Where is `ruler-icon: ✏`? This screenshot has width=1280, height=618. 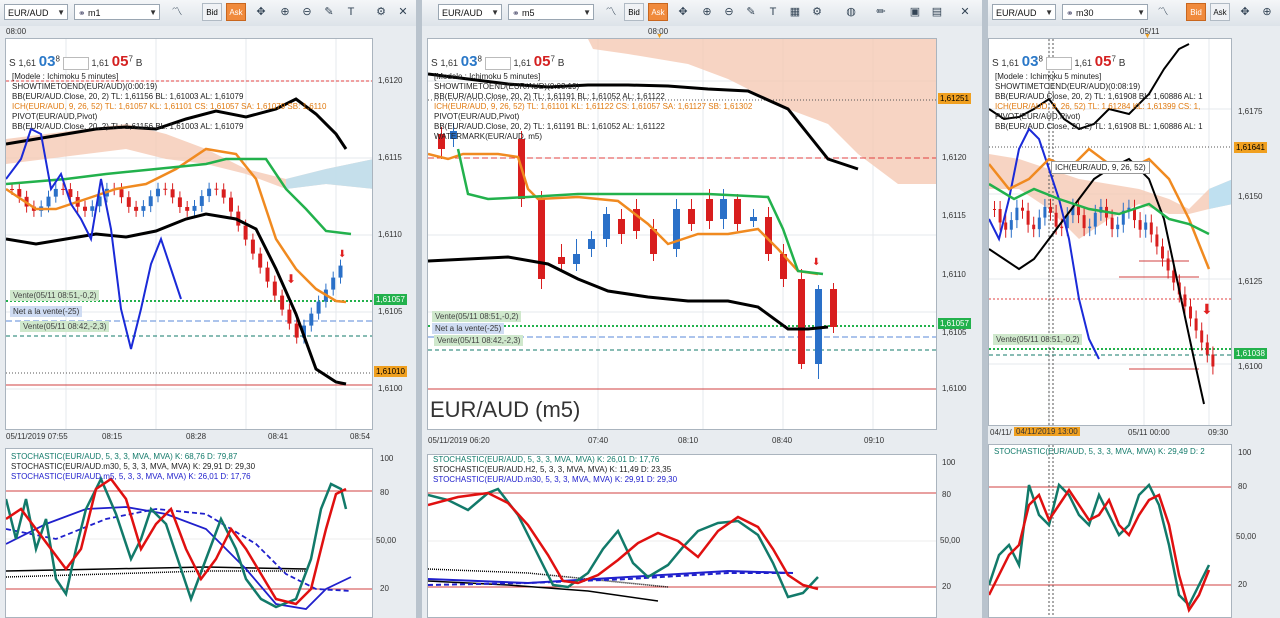
ruler-icon: ✏ is located at coordinates (881, 12).